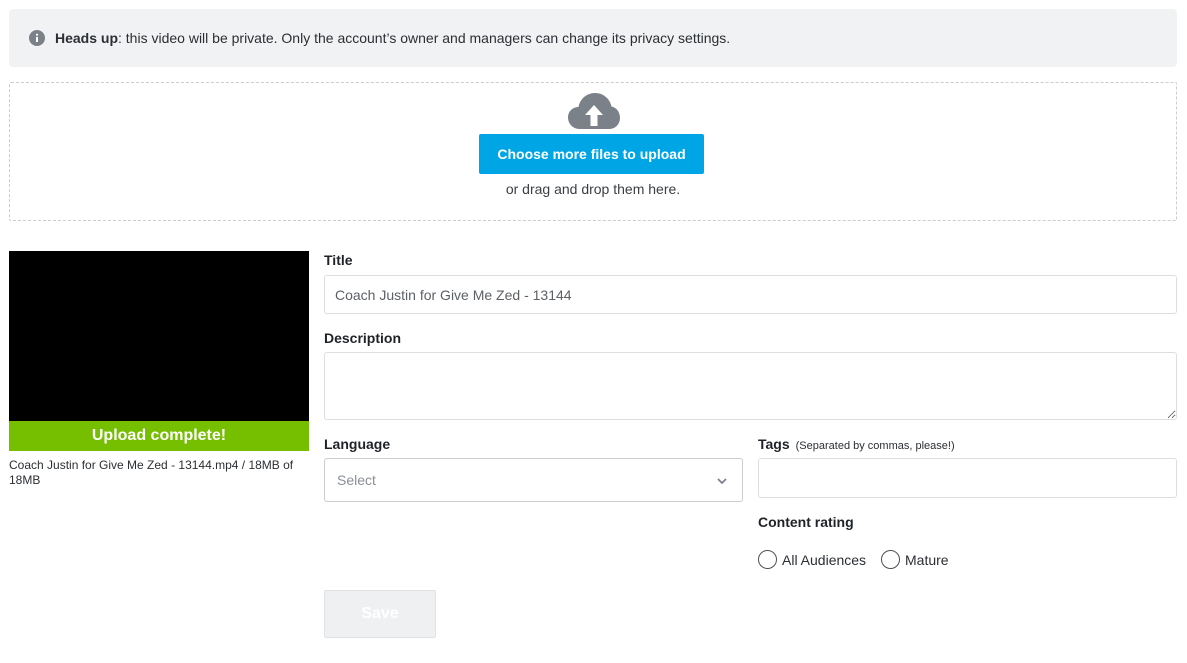 This screenshot has width=1187, height=663. What do you see at coordinates (967, 478) in the screenshot?
I see `tags-input` at bounding box center [967, 478].